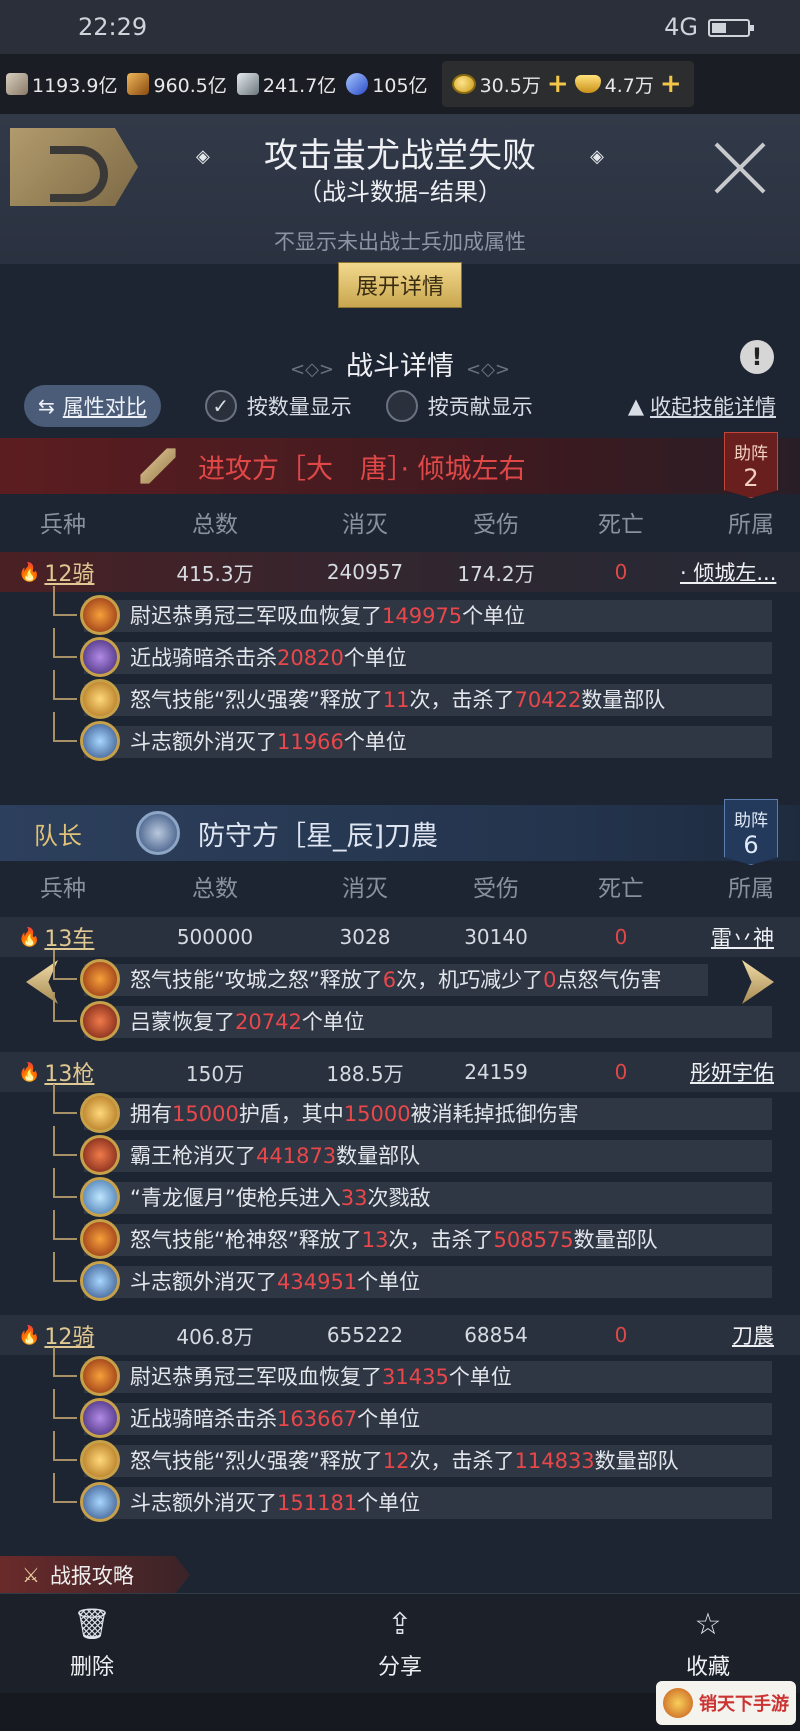 The image size is (800, 1731). Describe the element at coordinates (412, 1108) in the screenshot. I see `list-item: 拥有15000护盾，其中15000被消耗掉抵御伤害` at that location.